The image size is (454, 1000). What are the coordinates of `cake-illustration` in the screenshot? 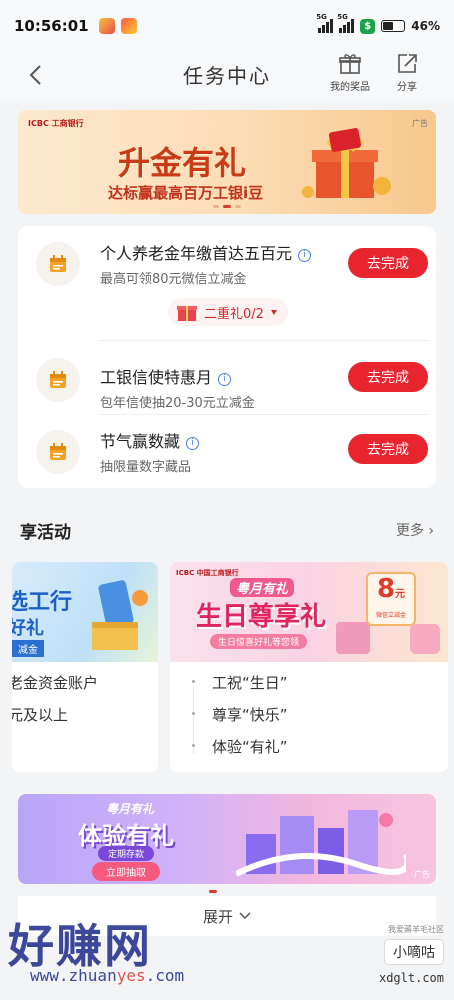 It's located at (425, 639).